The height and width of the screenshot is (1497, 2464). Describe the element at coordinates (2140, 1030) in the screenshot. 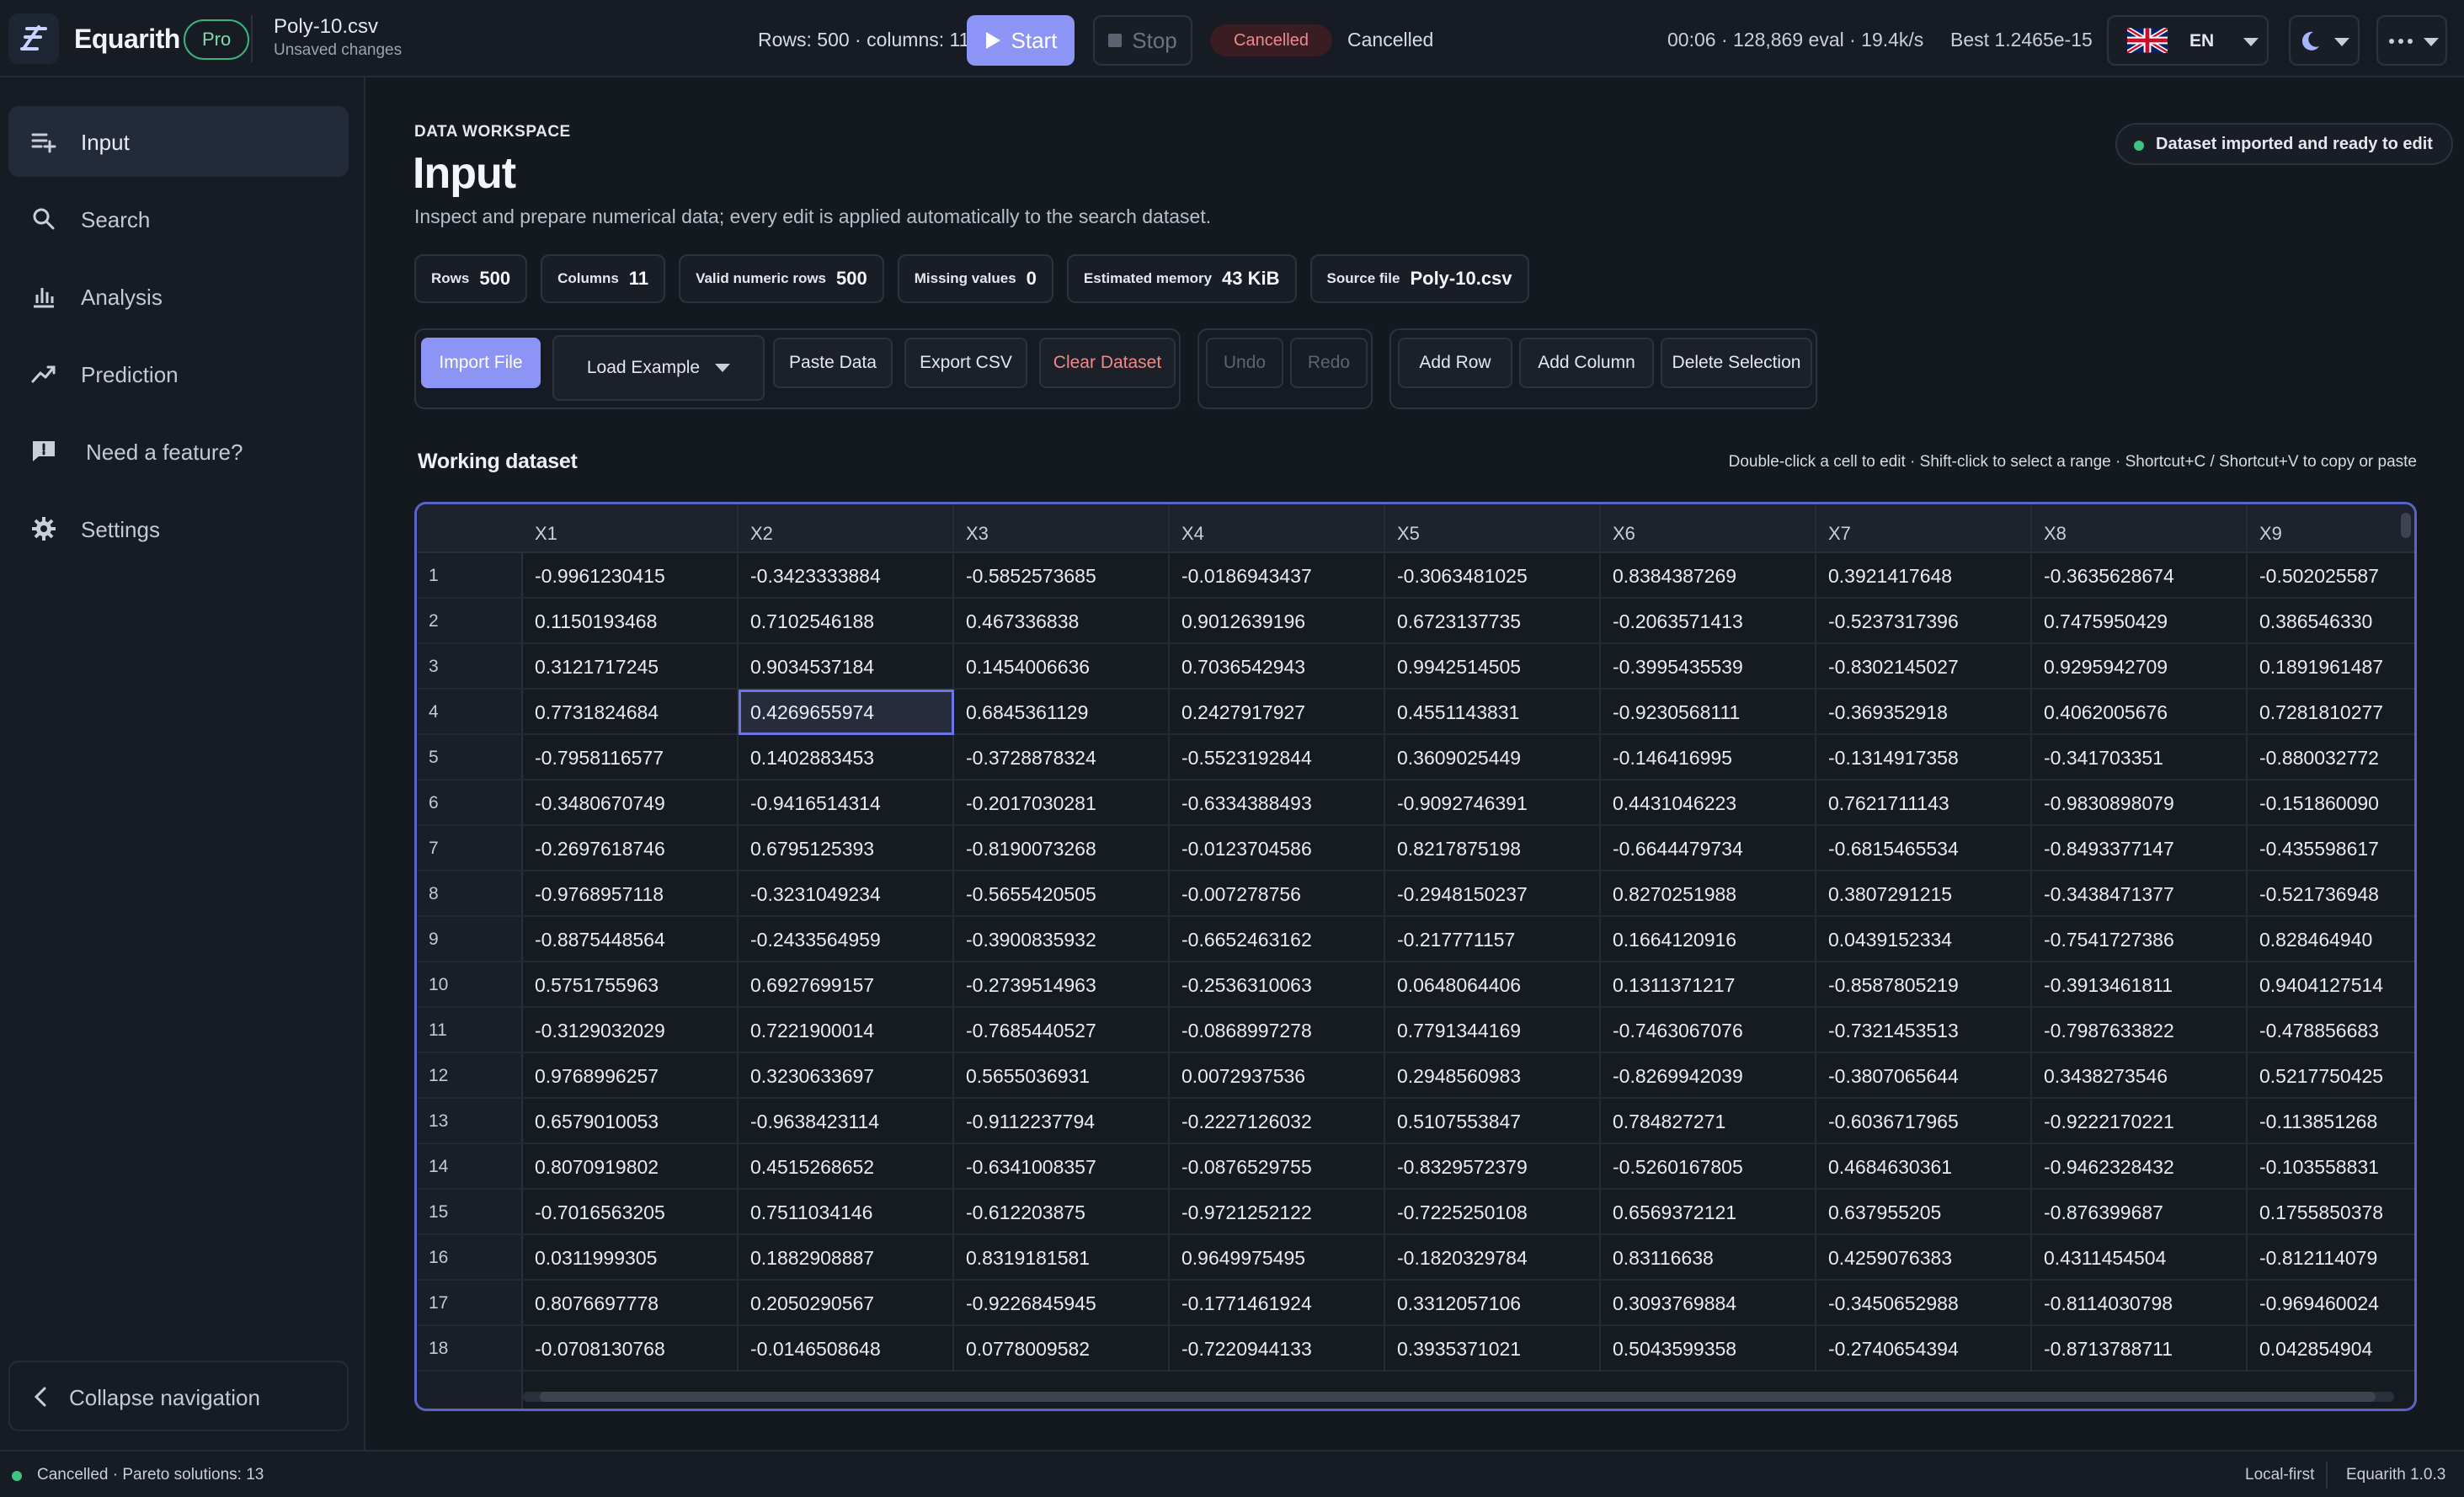

I see `table-cell: -0.7987633822` at that location.